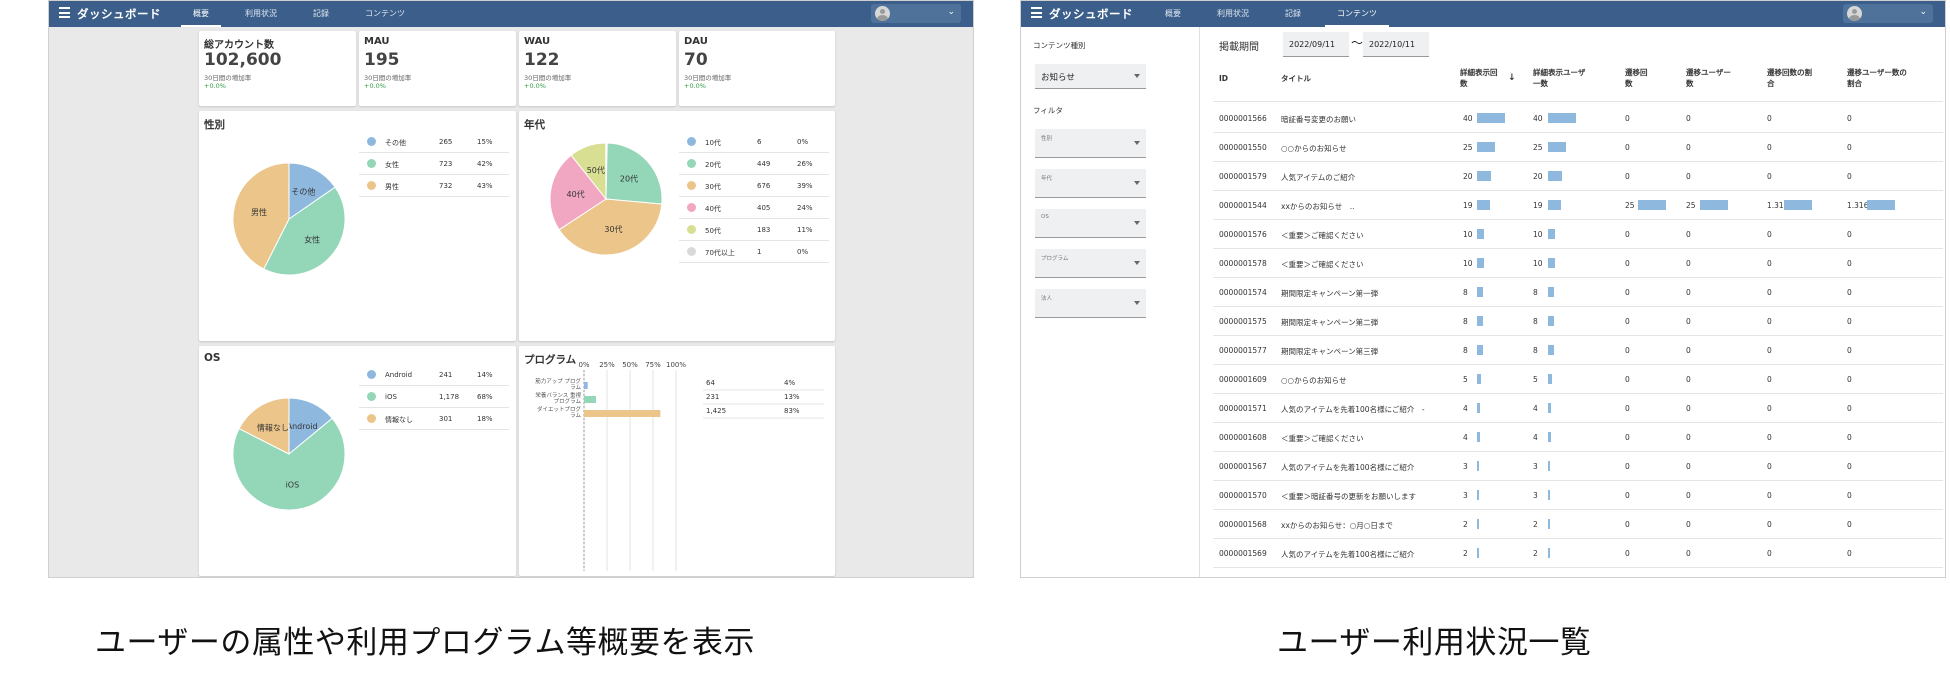  I want to click on filter-select: 年代, so click(1090, 183).